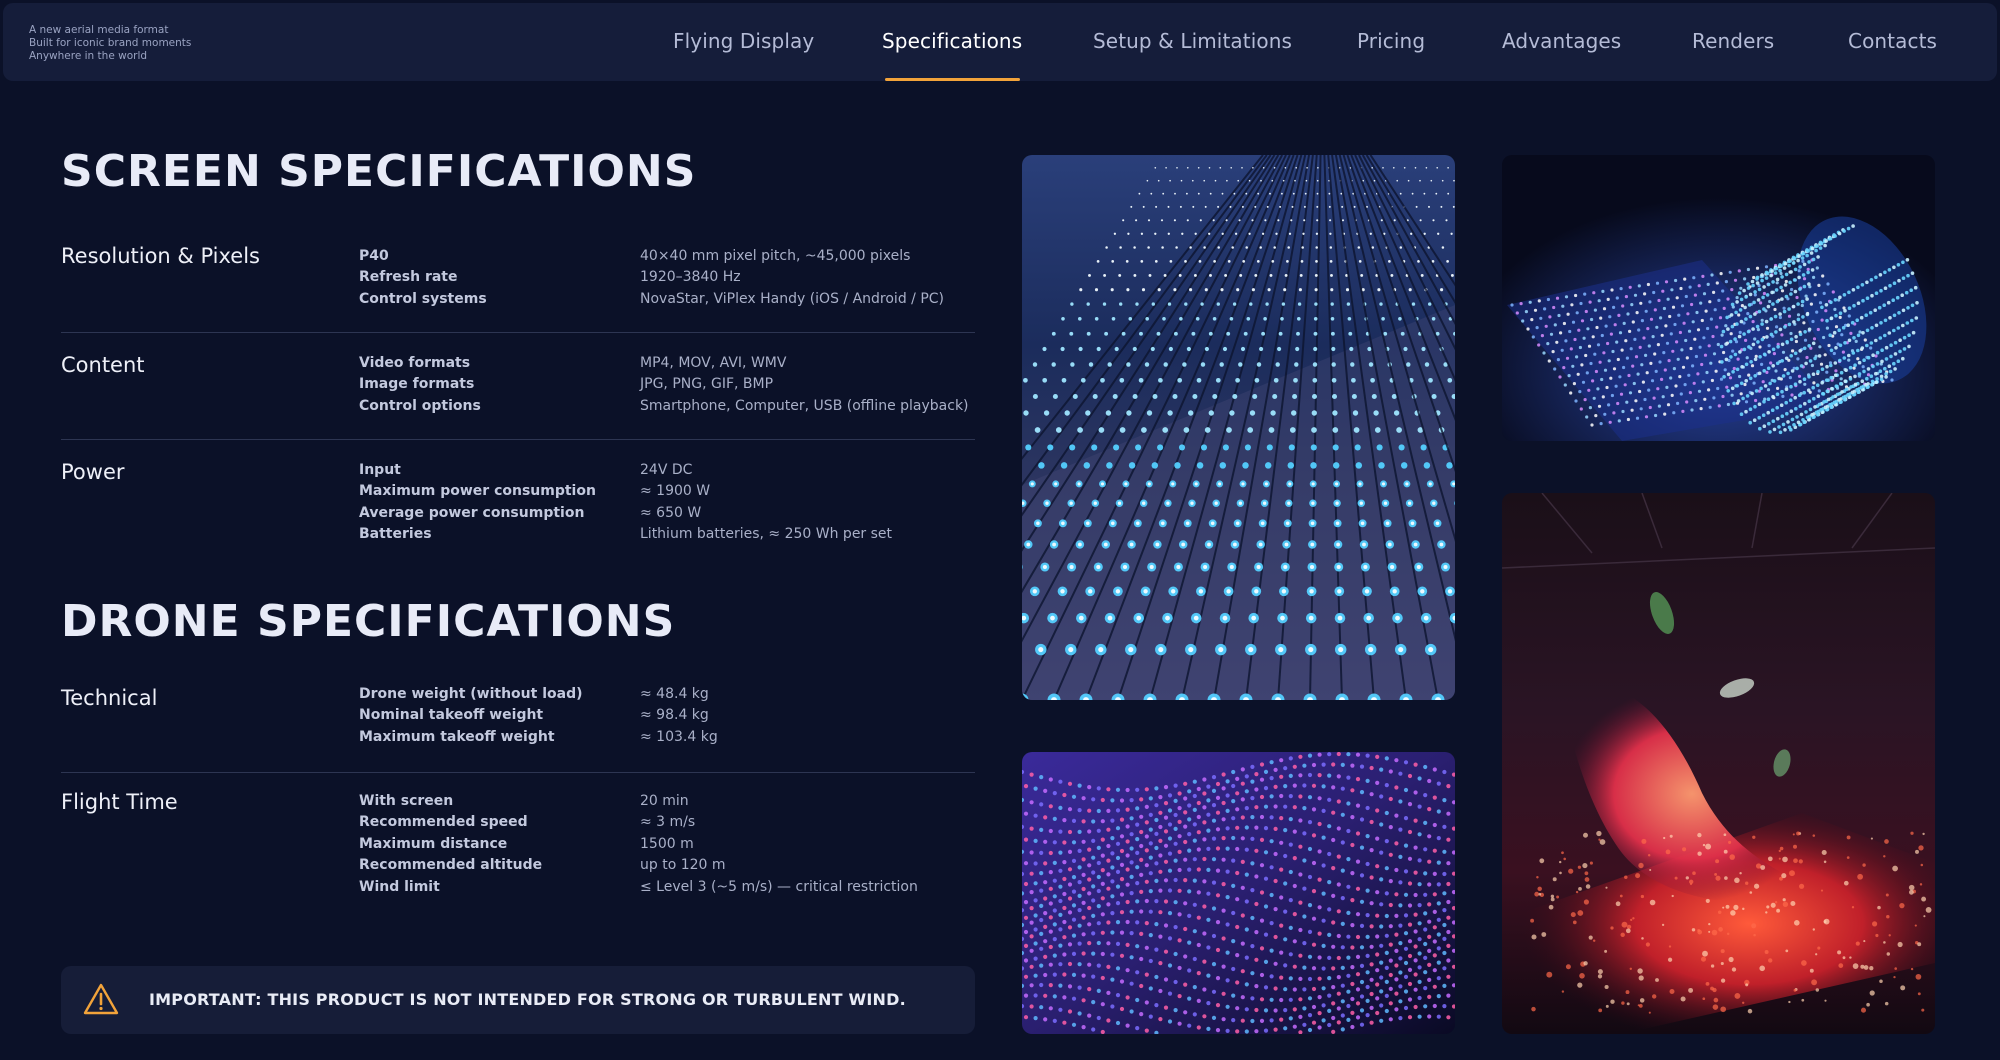  What do you see at coordinates (368, 621) in the screenshot?
I see `drone-specs-title: DRONE SPECIFICATIONS` at bounding box center [368, 621].